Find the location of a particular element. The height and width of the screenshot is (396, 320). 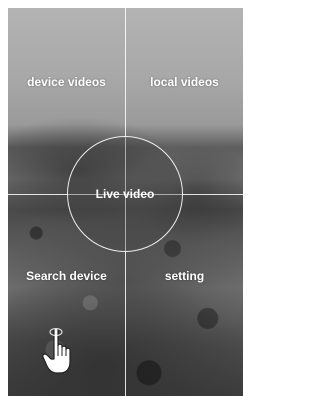

setting-button: setting is located at coordinates (184, 308).